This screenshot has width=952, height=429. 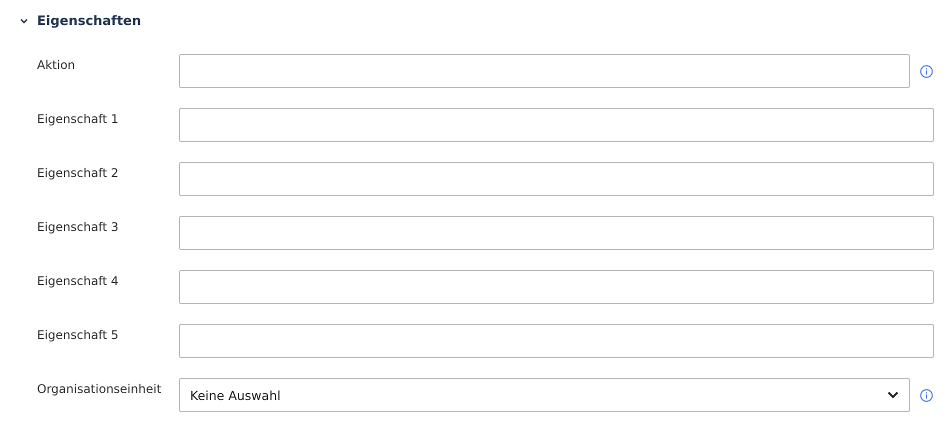 I want to click on section-title: Eigenschaften, so click(x=89, y=21).